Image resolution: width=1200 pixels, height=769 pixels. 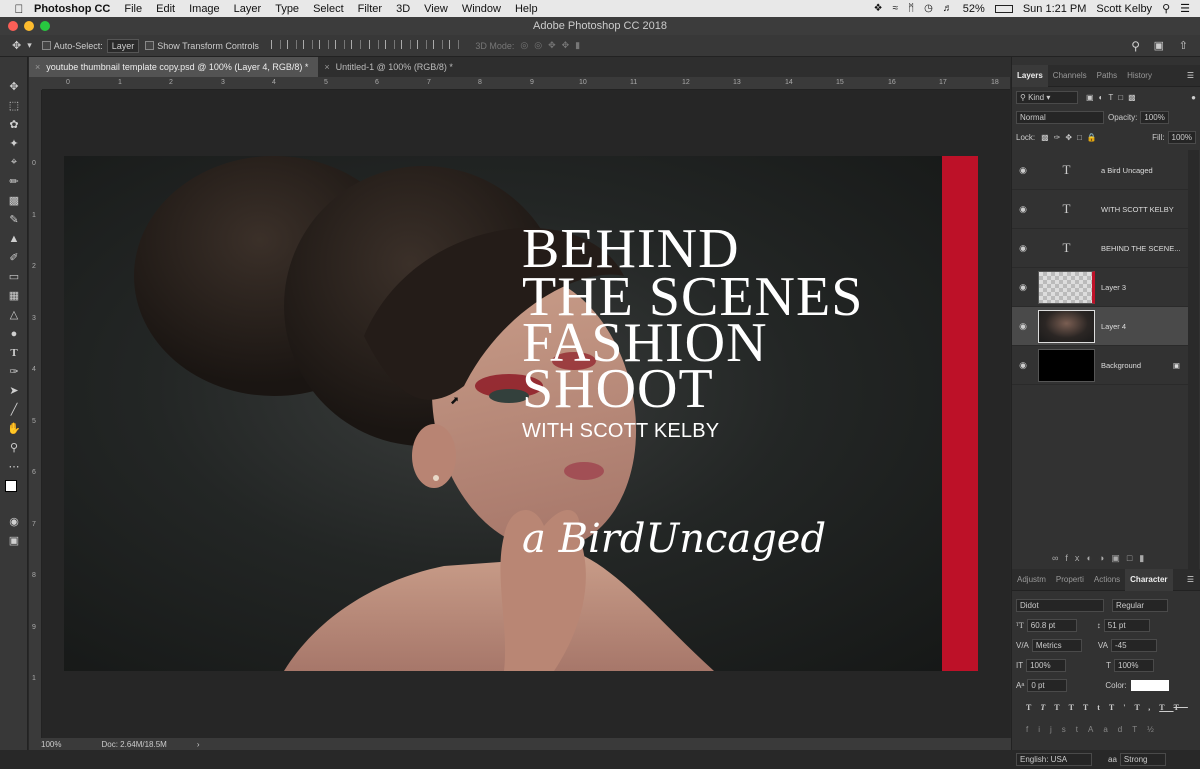 What do you see at coordinates (1054, 759) in the screenshot?
I see `language-dropdown: English: USA` at bounding box center [1054, 759].